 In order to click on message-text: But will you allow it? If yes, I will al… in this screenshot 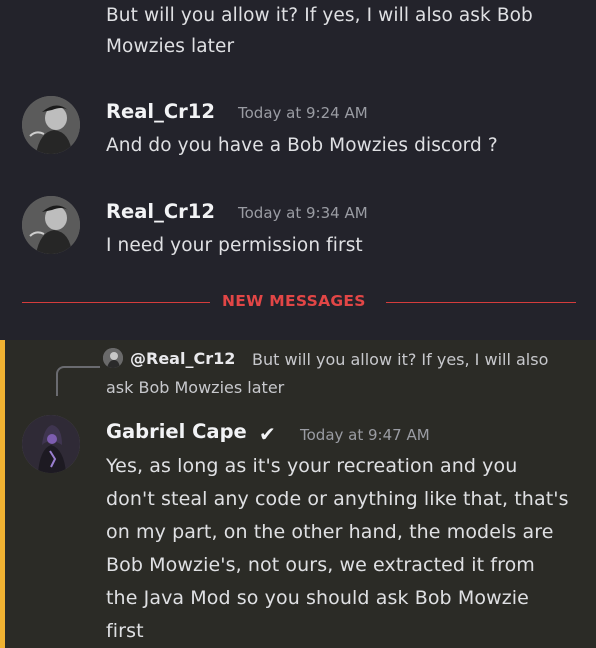, I will do `click(319, 15)`.